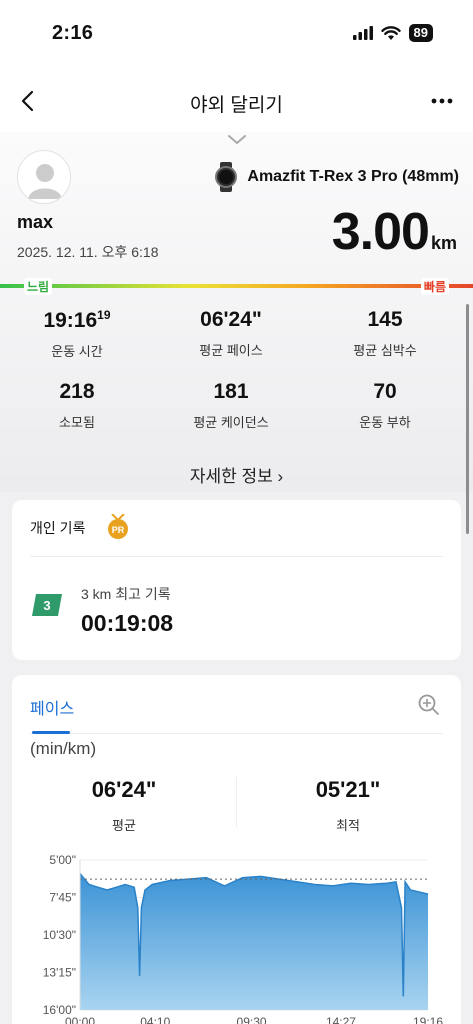  I want to click on stat-avg-pace: 06'24" 평균 페이스, so click(231, 333).